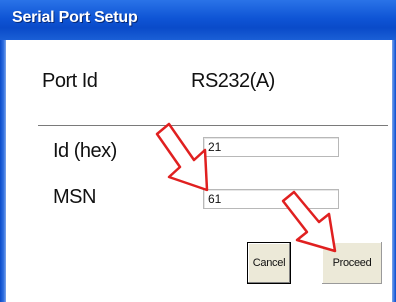  What do you see at coordinates (85, 151) in the screenshot?
I see `id-hex-label: Id (hex)` at bounding box center [85, 151].